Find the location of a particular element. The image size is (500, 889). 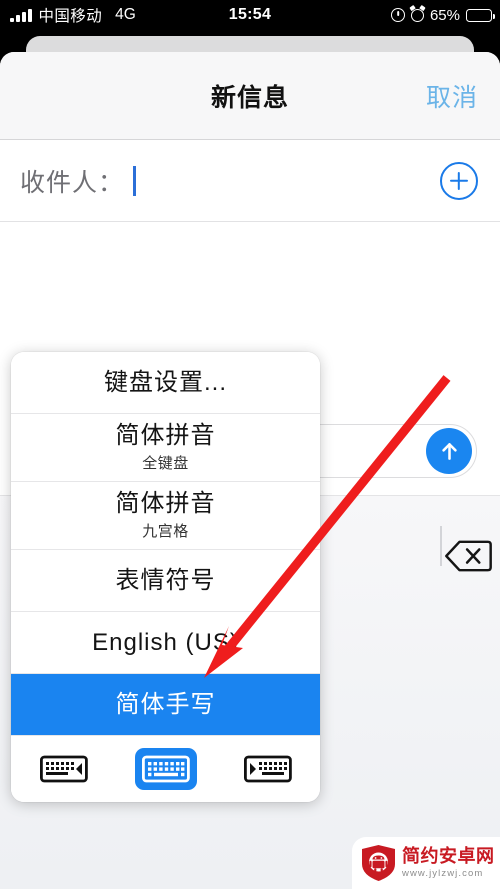

popup-item-handwriting: 简体手写 is located at coordinates (165, 705).